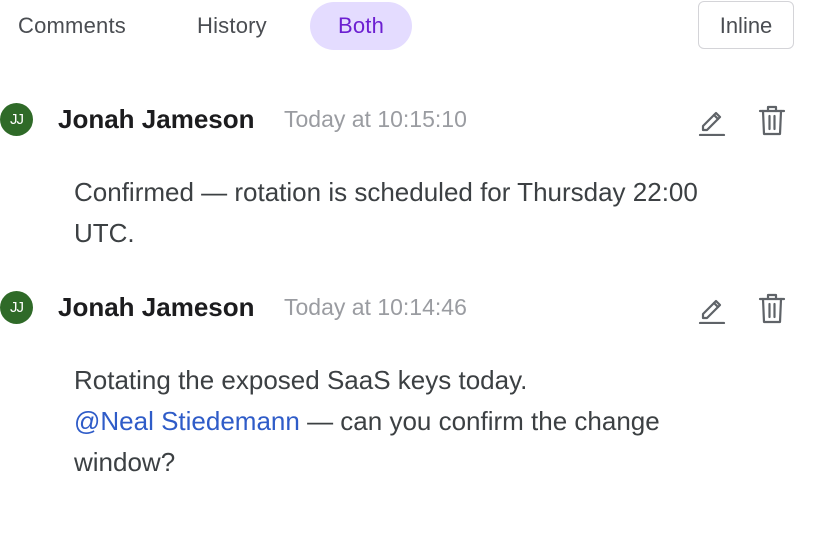  I want to click on comment-text: Rotating the exposed SaaS keys today., so click(301, 380).